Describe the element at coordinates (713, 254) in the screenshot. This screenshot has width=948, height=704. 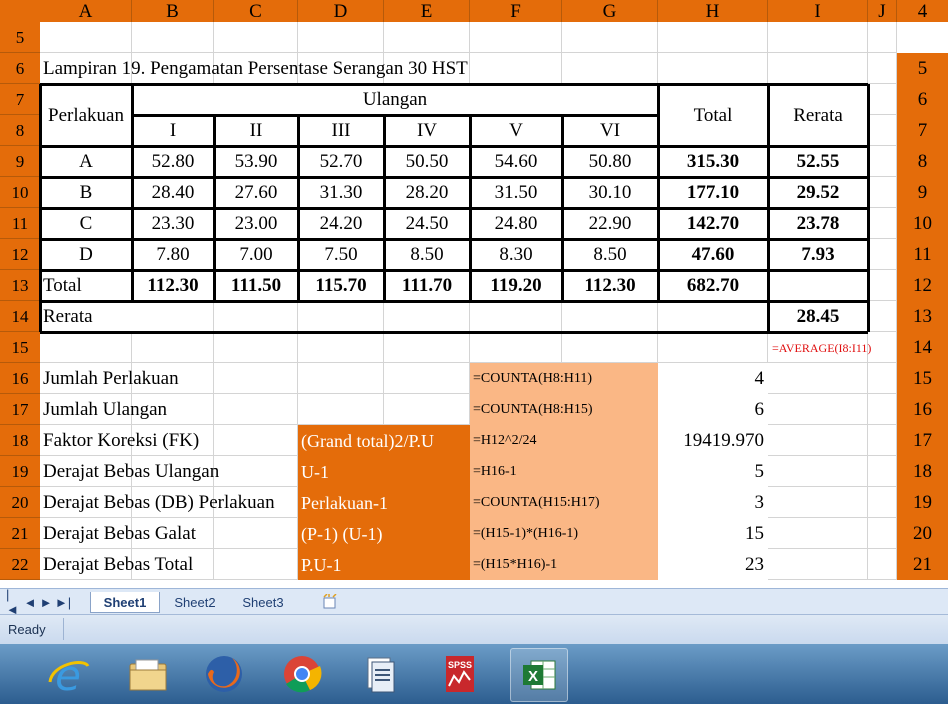
I see `row-total: 47.60` at that location.